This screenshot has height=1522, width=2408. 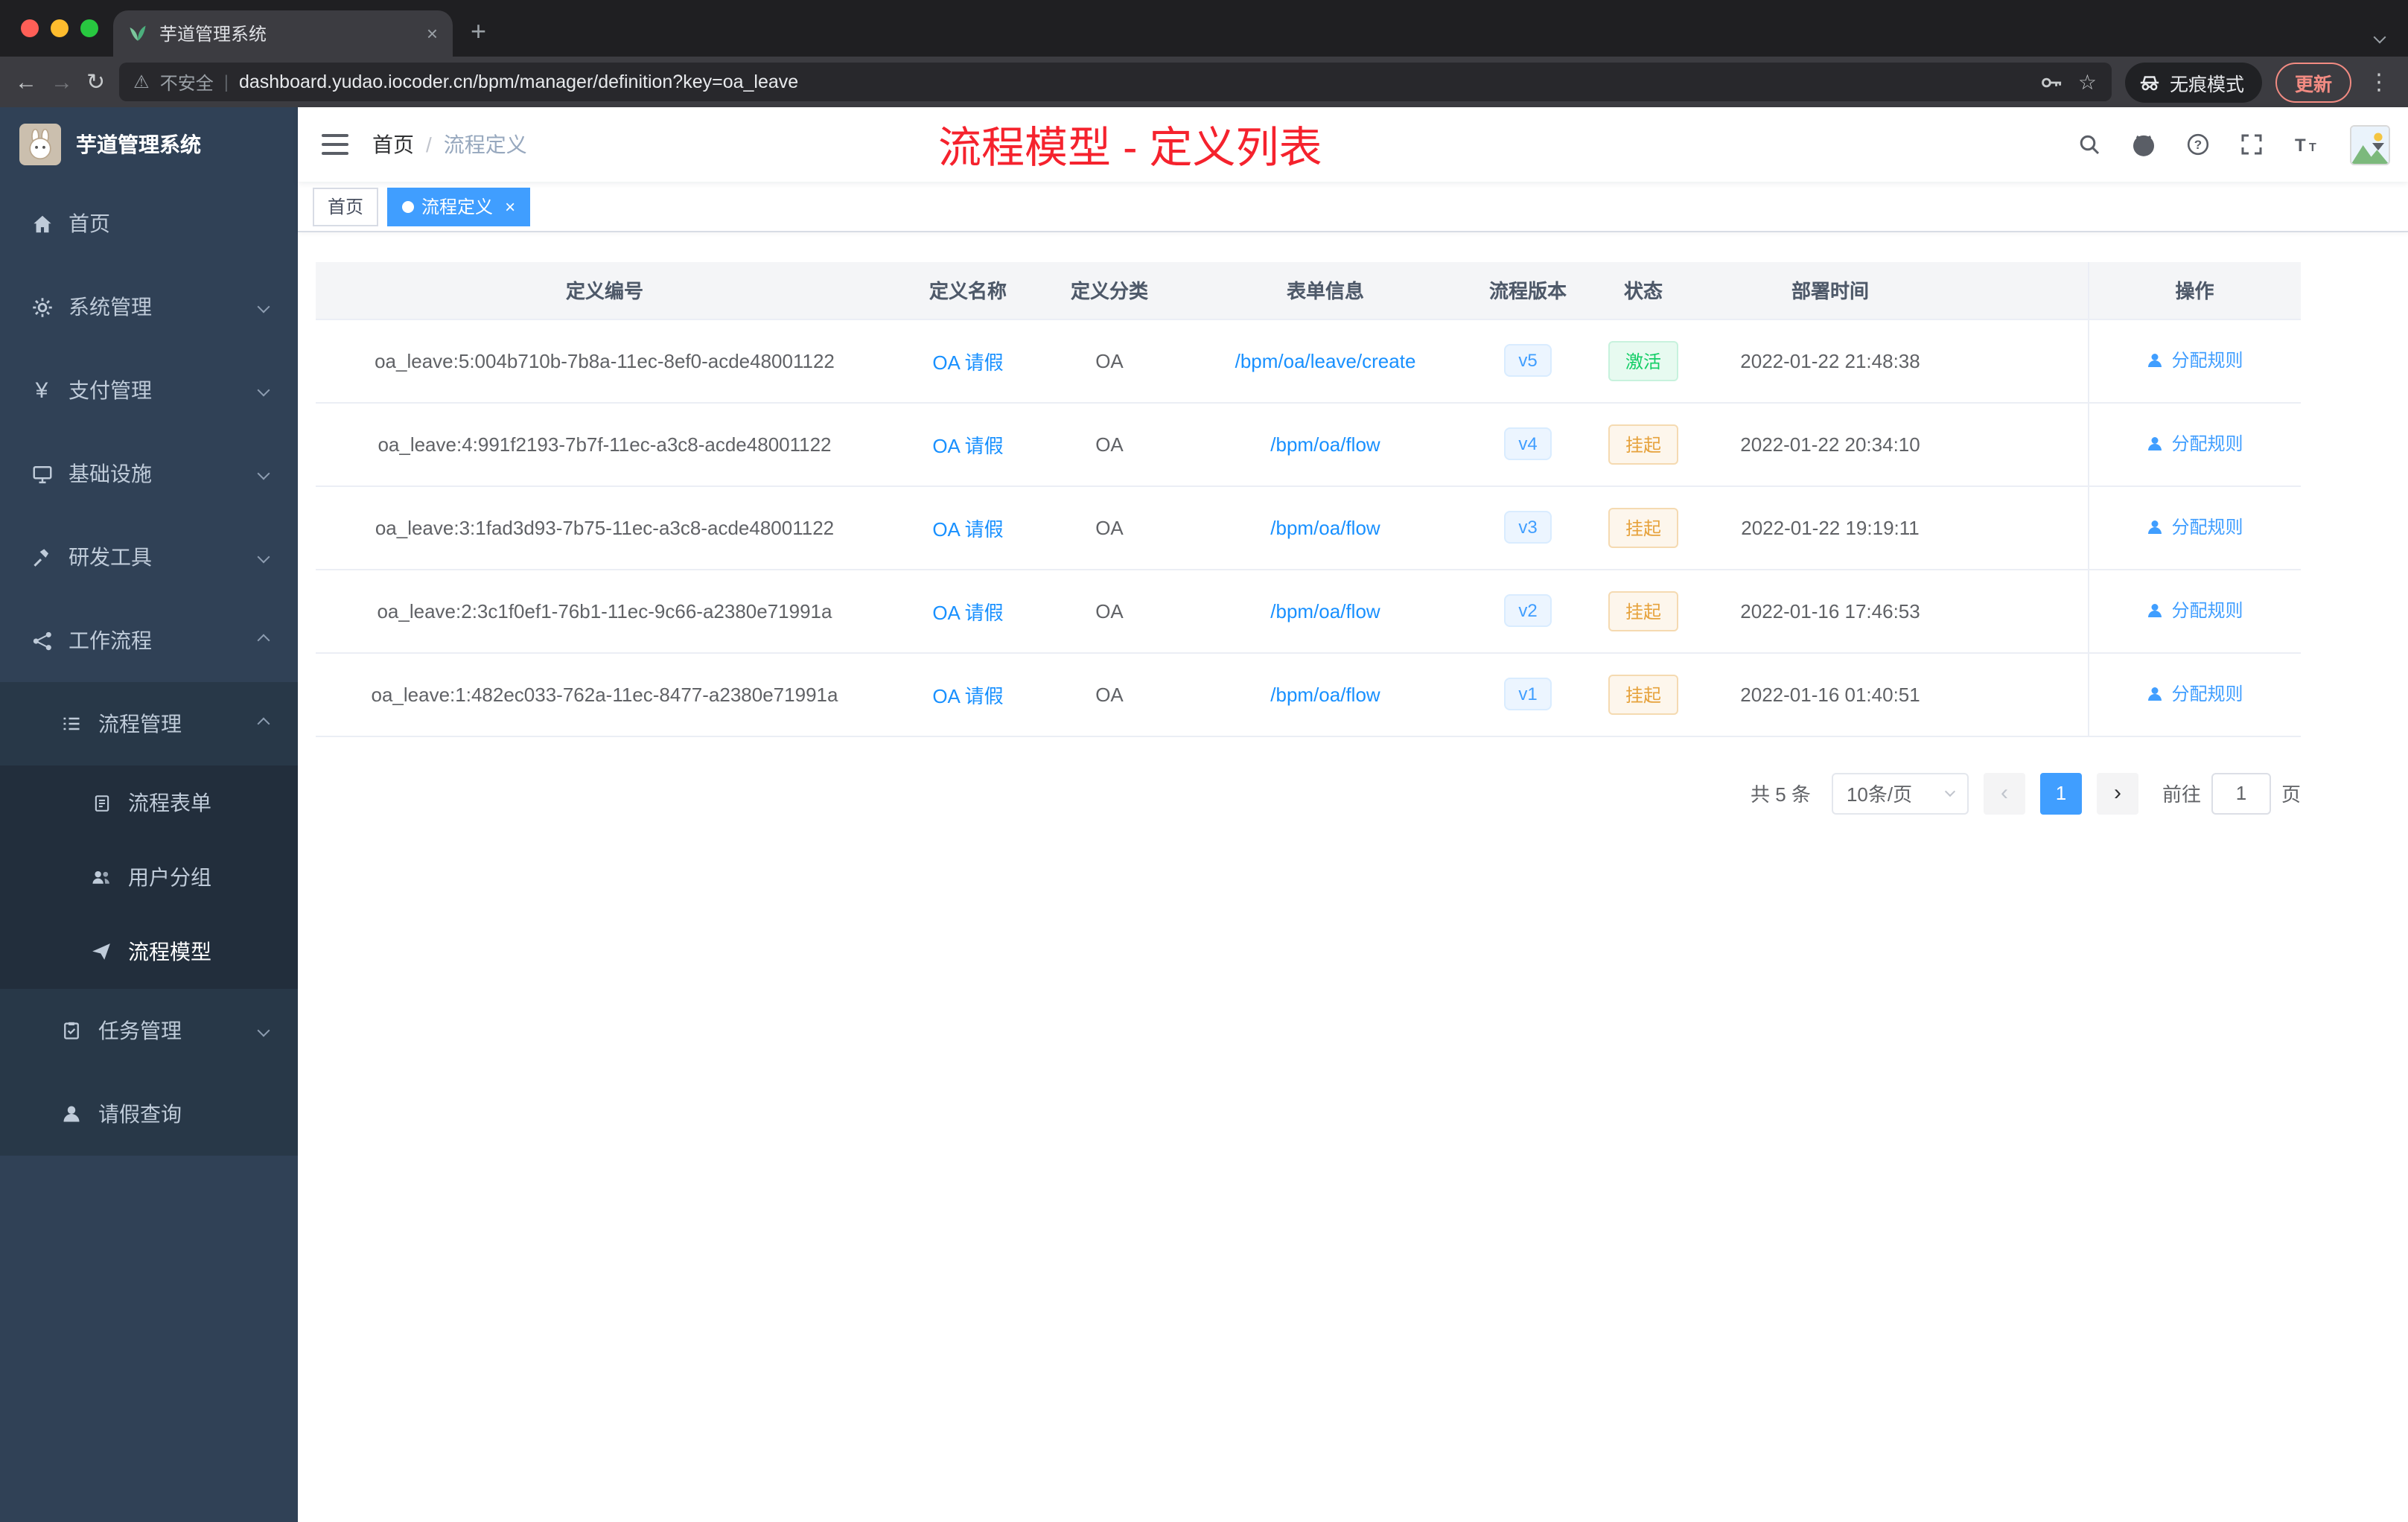 I want to click on sidebar-item-system: 系统管理, so click(x=149, y=306).